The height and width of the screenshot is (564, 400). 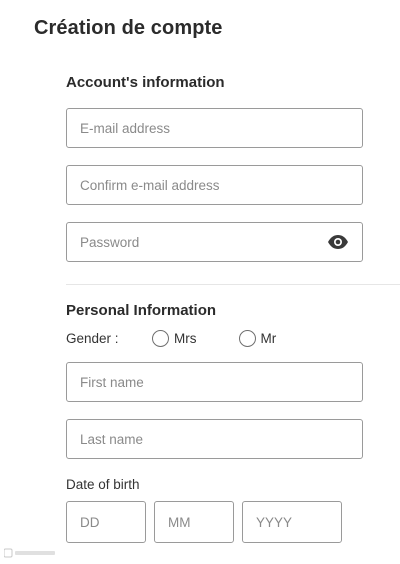 What do you see at coordinates (198, 522) in the screenshot?
I see `dob-month-field` at bounding box center [198, 522].